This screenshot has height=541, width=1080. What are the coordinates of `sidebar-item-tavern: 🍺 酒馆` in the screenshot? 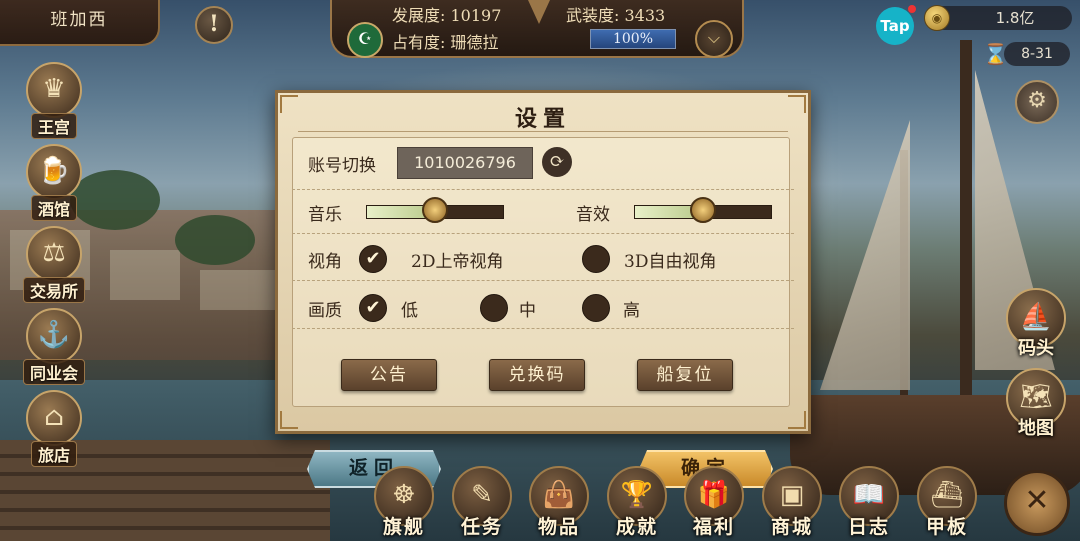 It's located at (54, 182).